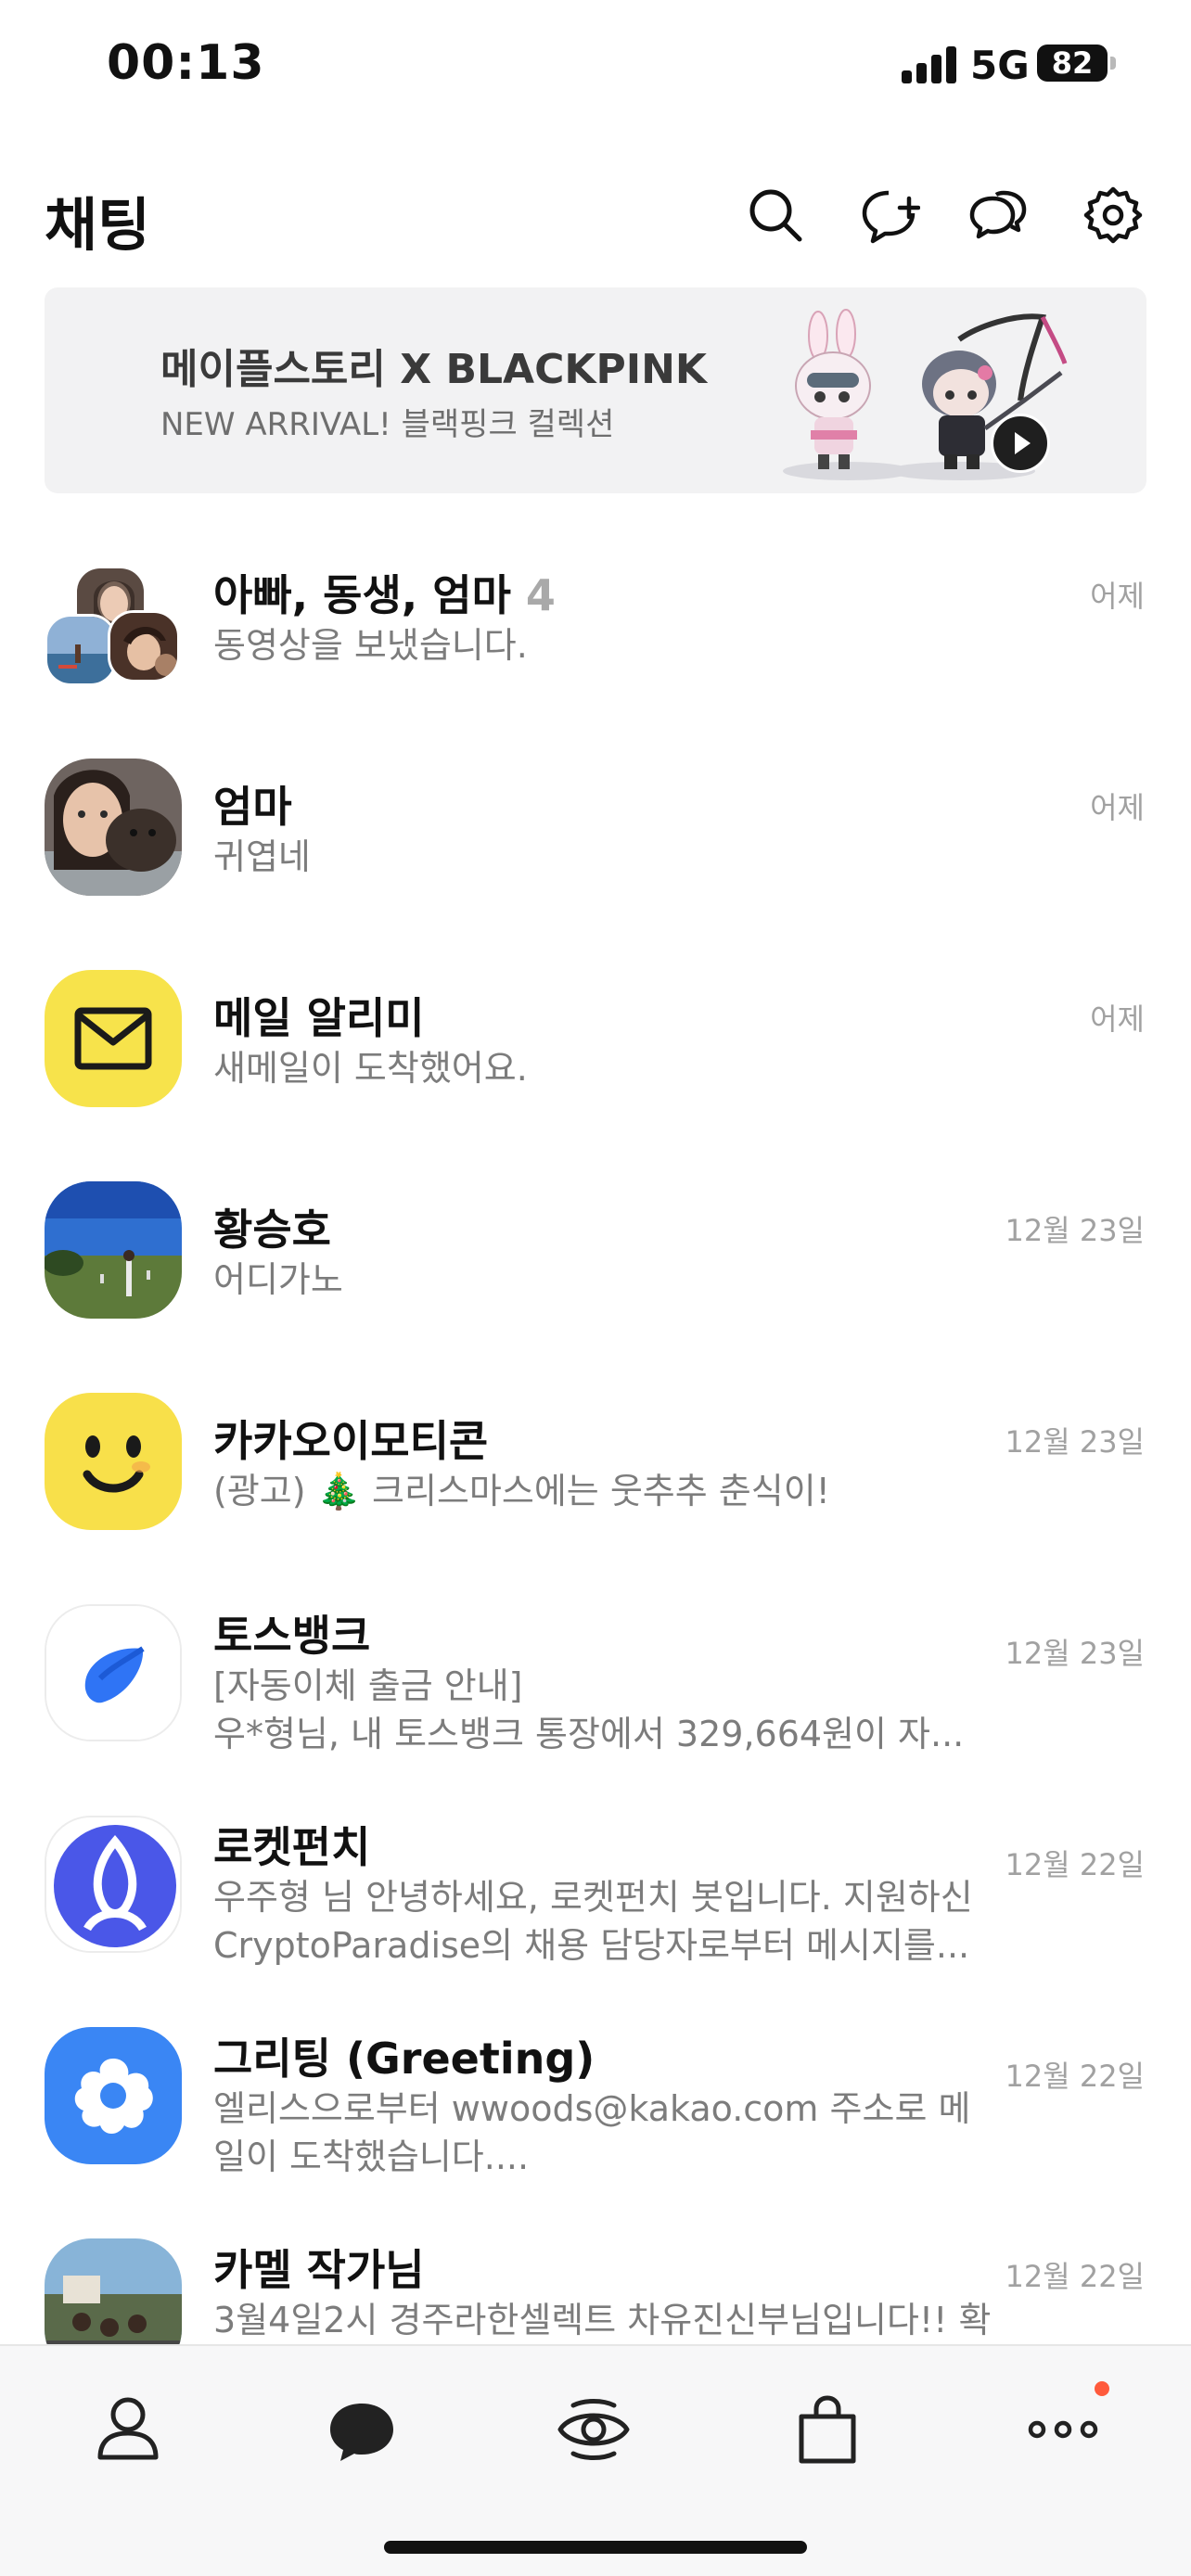 This screenshot has width=1191, height=2576. Describe the element at coordinates (1021, 443) in the screenshot. I see `play-icon` at that location.